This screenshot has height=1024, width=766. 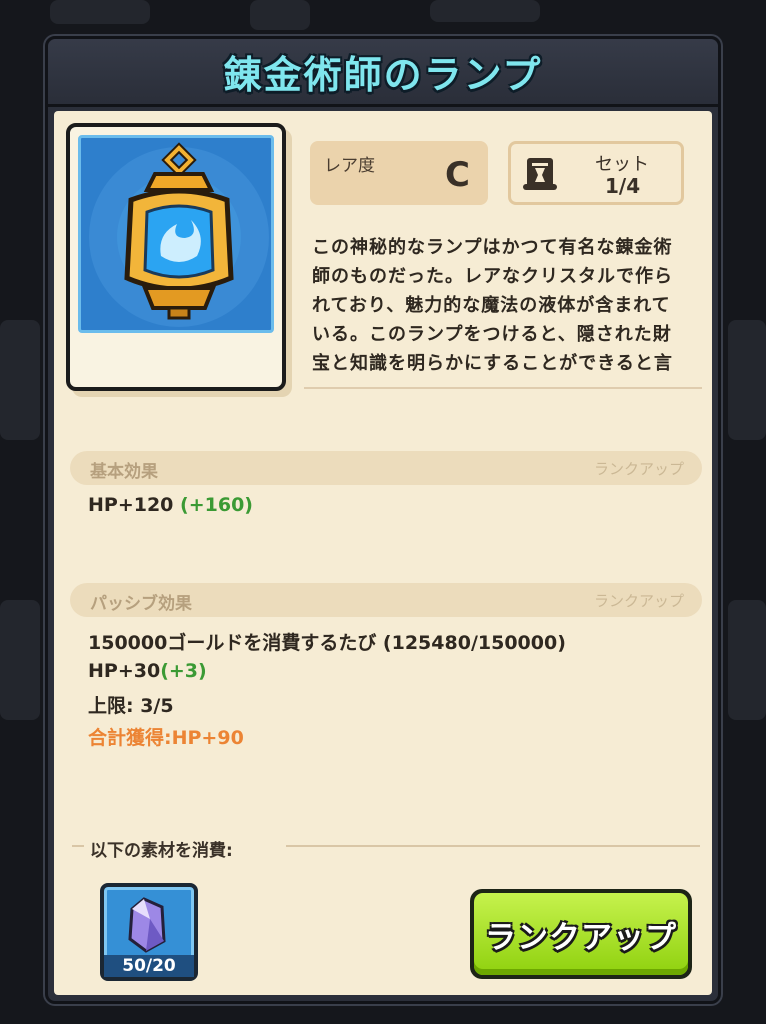 What do you see at coordinates (399, 173) in the screenshot?
I see `rarity-box: レア度 C` at bounding box center [399, 173].